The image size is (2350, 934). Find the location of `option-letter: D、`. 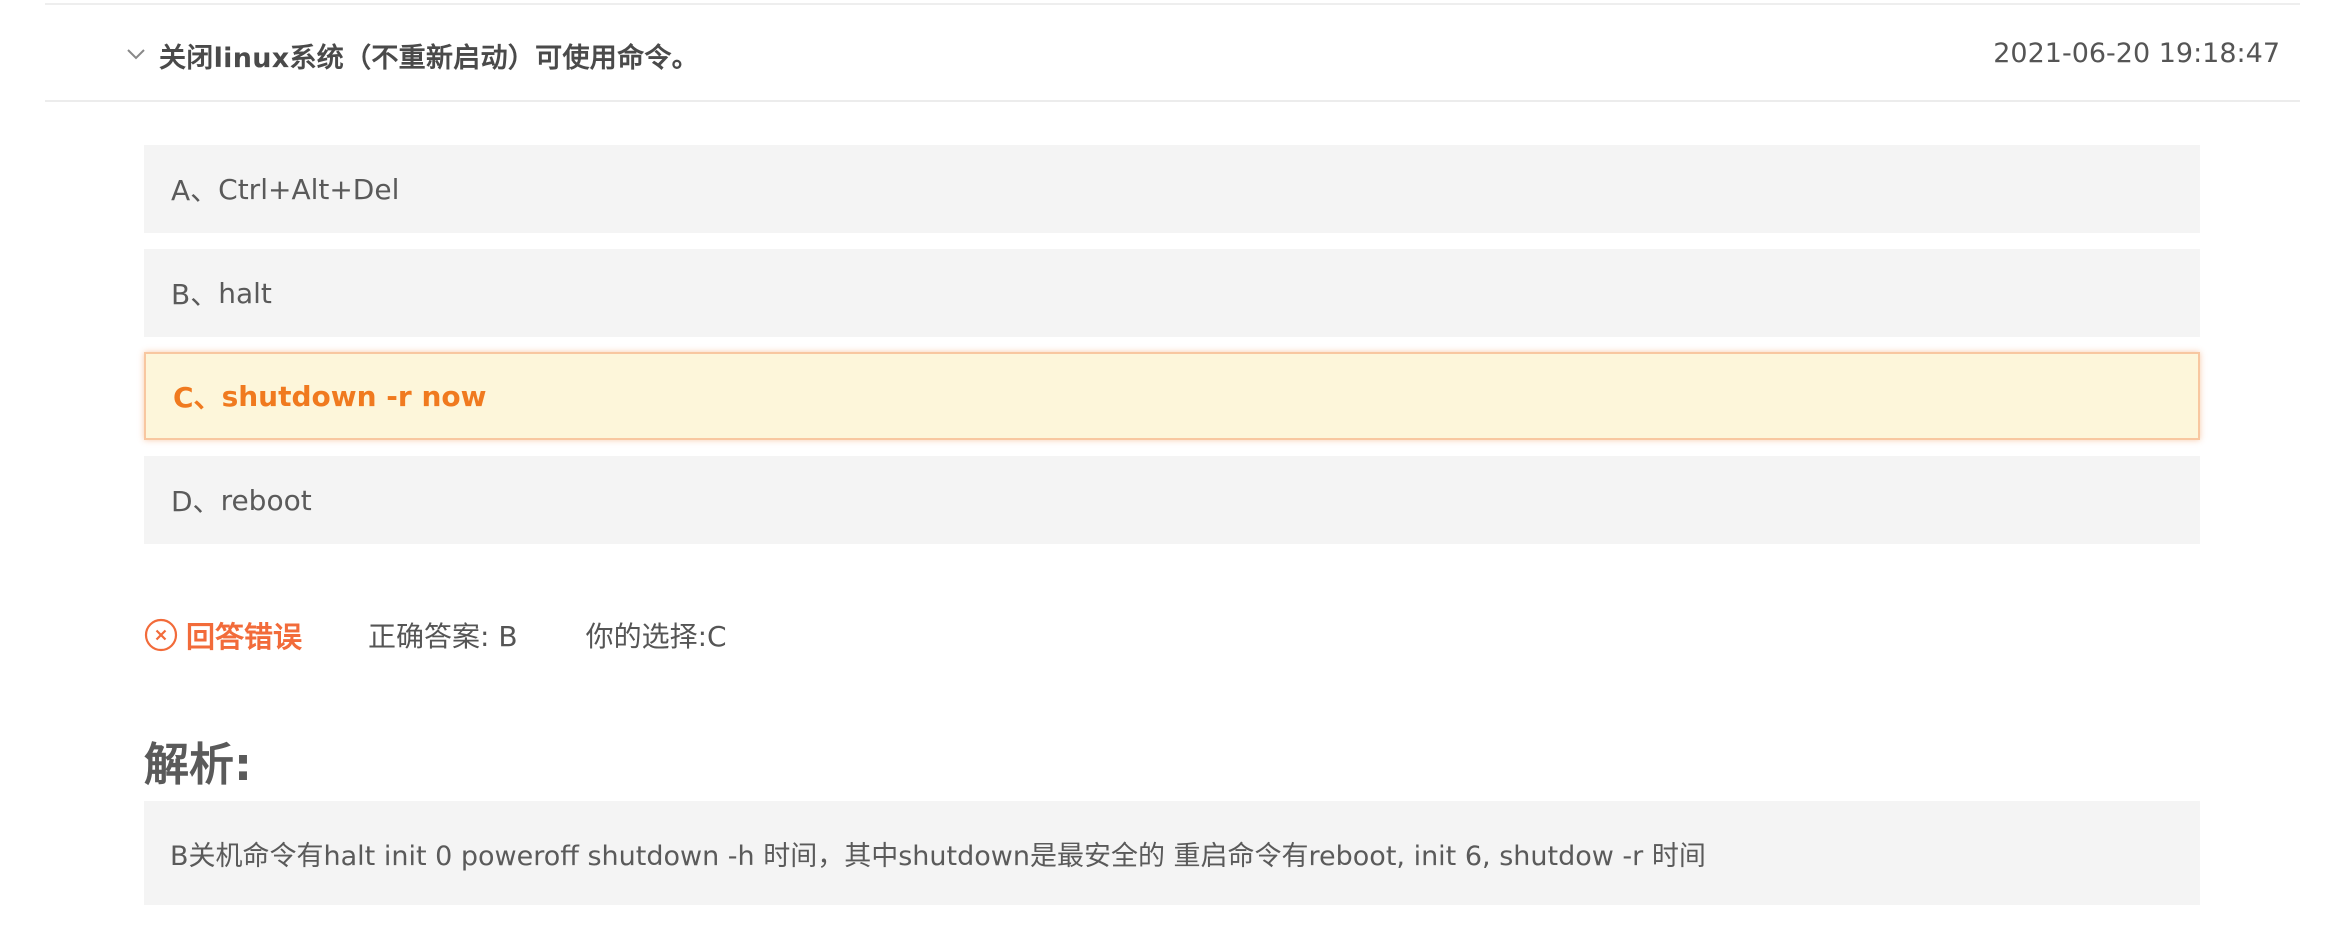

option-letter: D、 is located at coordinates (196, 501).